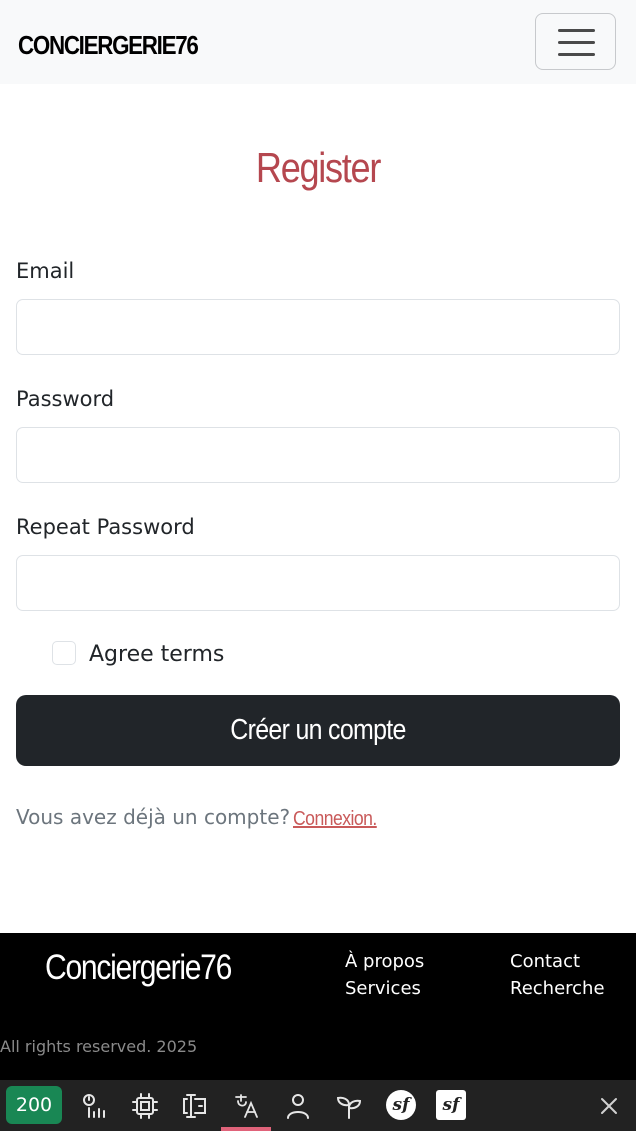  What do you see at coordinates (95, 1106) in the screenshot?
I see `performance-icon` at bounding box center [95, 1106].